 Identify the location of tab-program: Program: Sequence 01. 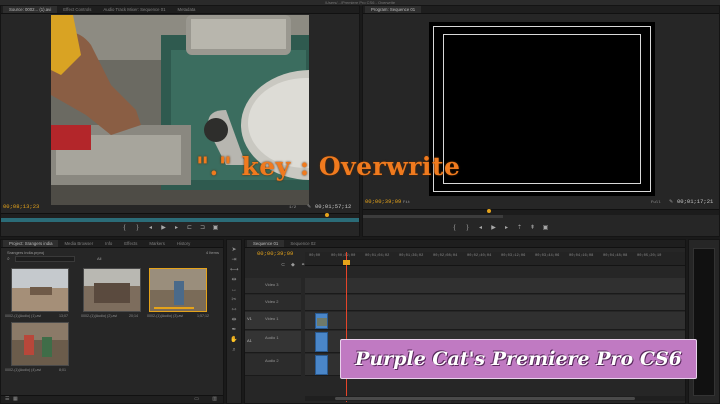
(393, 9).